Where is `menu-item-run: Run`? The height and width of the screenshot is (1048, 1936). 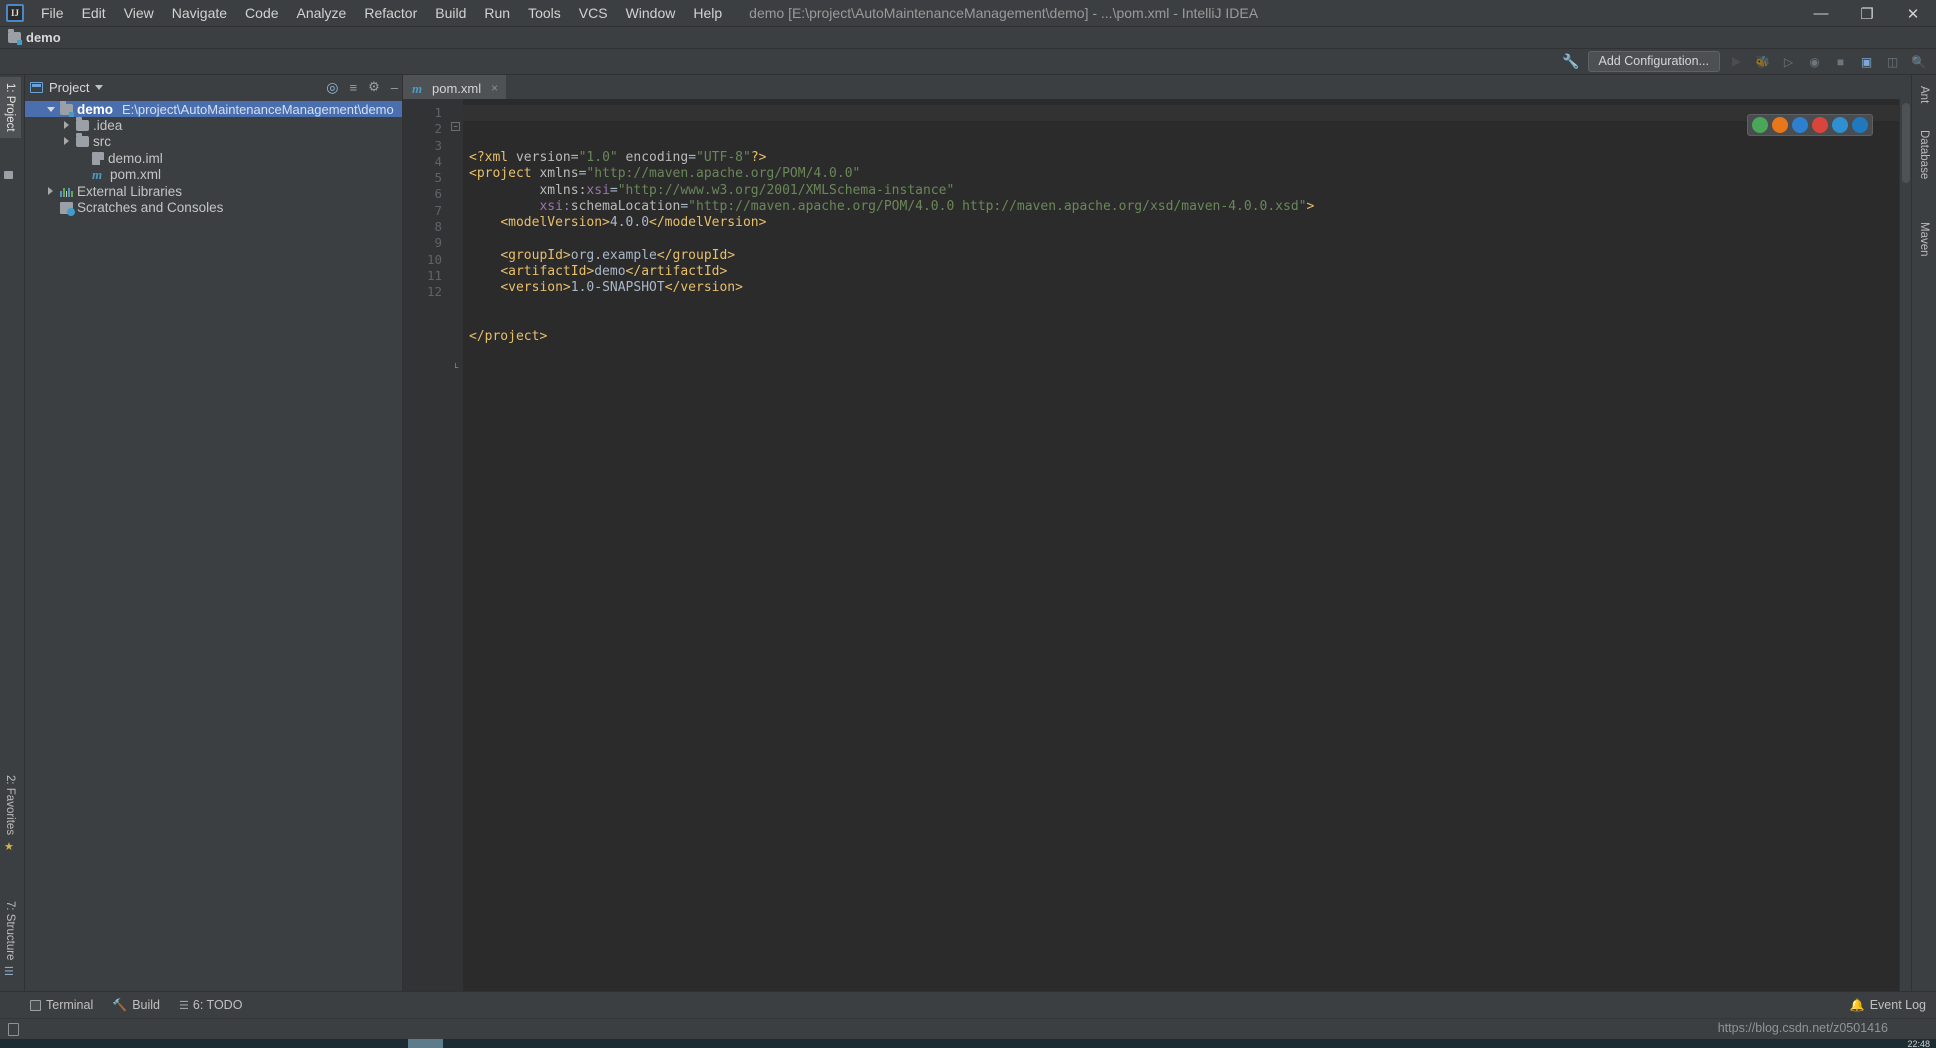 menu-item-run: Run is located at coordinates (497, 13).